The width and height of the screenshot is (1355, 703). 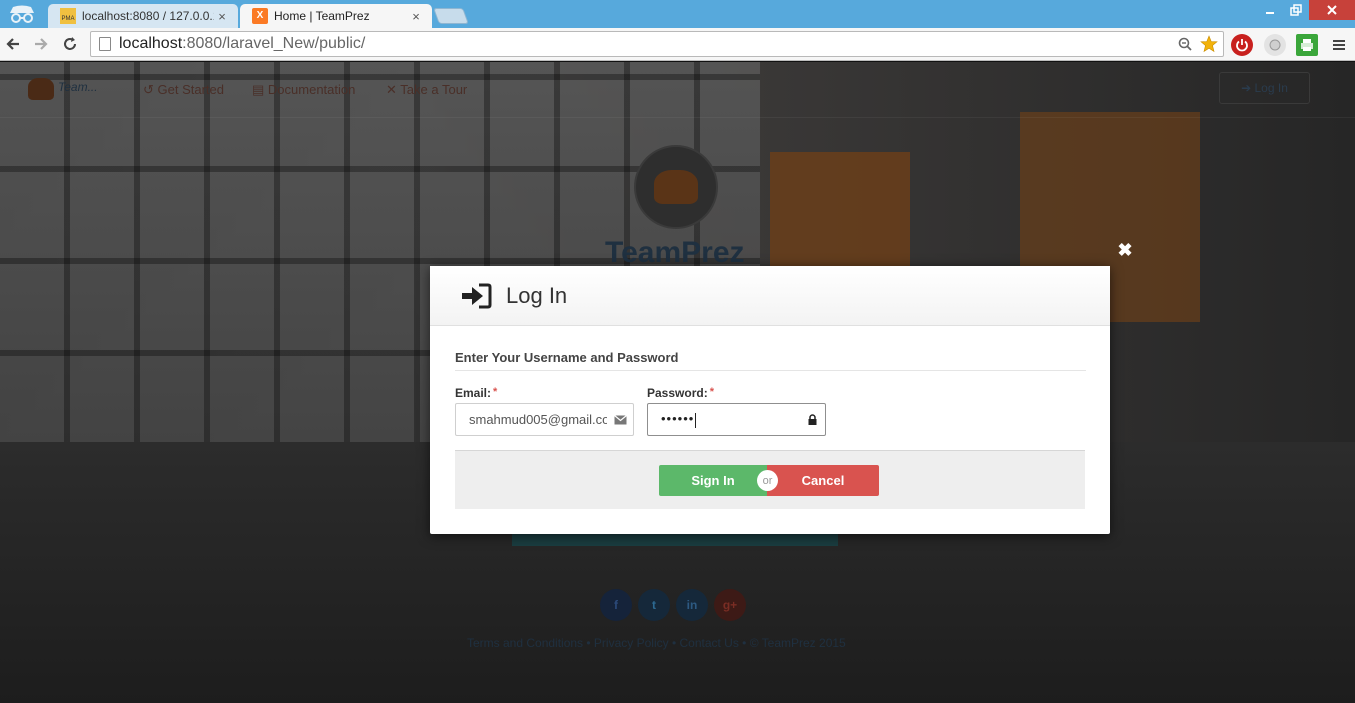 What do you see at coordinates (1296, 10) in the screenshot?
I see `restore-icon` at bounding box center [1296, 10].